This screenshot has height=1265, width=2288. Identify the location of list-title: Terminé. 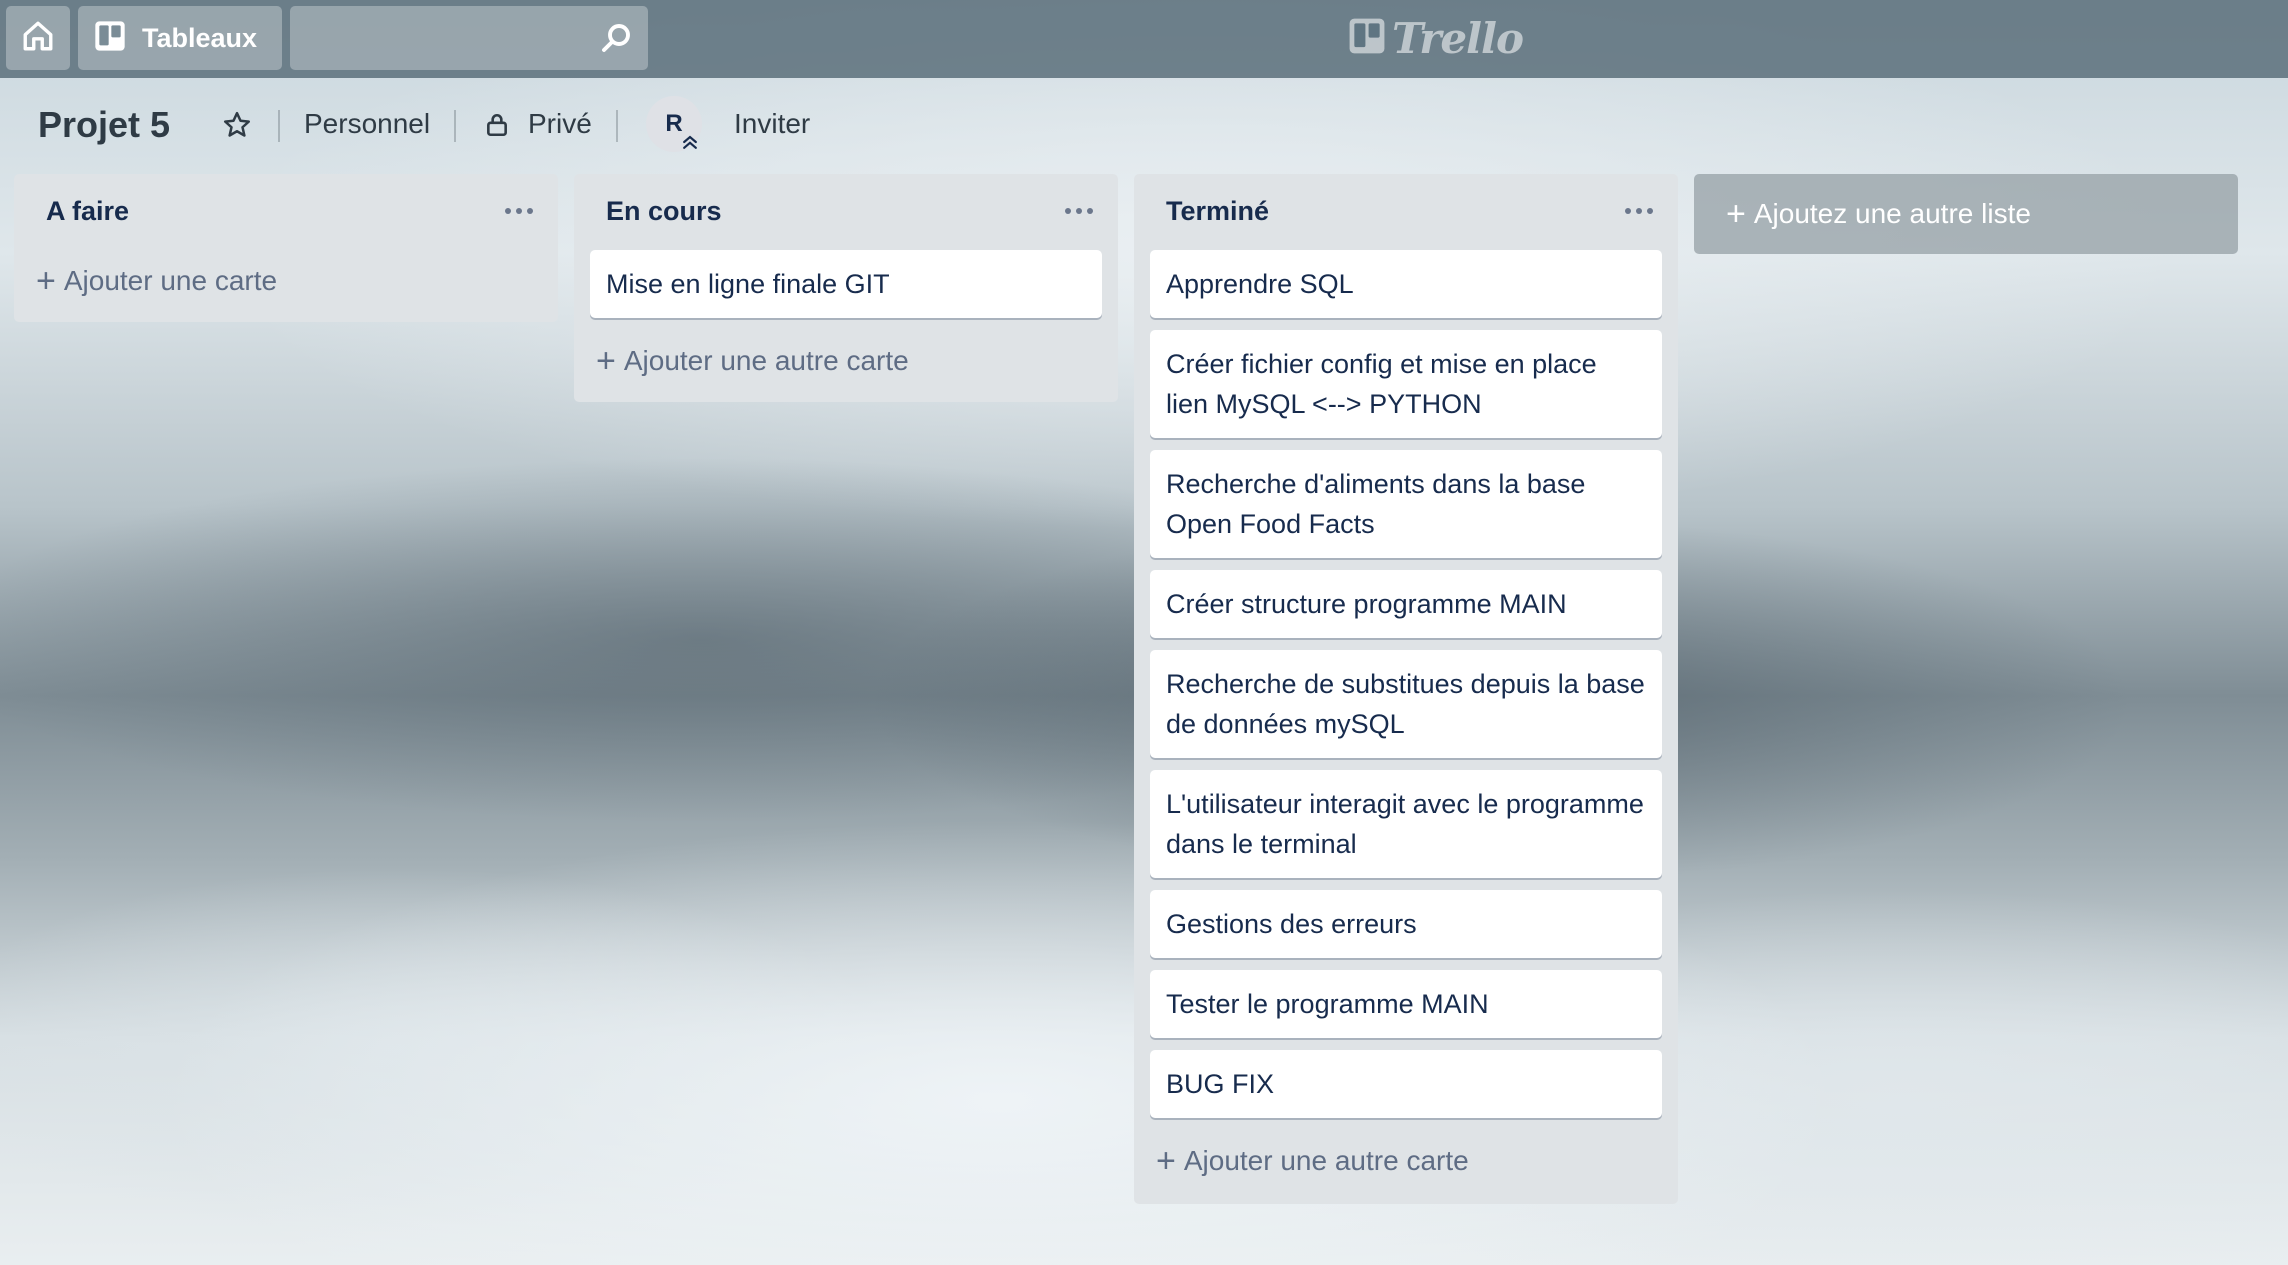
(1217, 211).